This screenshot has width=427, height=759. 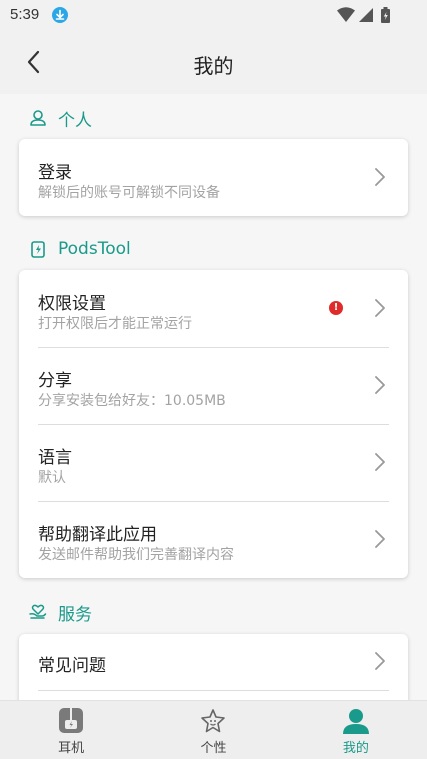 What do you see at coordinates (75, 120) in the screenshot?
I see `section-title-personal: 个人` at bounding box center [75, 120].